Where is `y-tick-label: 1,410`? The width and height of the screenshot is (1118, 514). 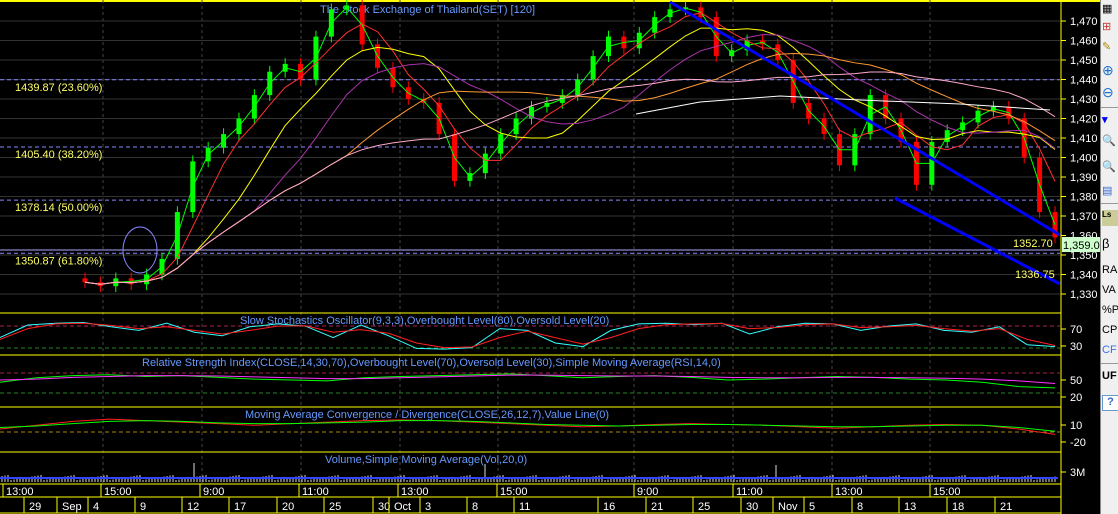
y-tick-label: 1,410 is located at coordinates (1084, 139).